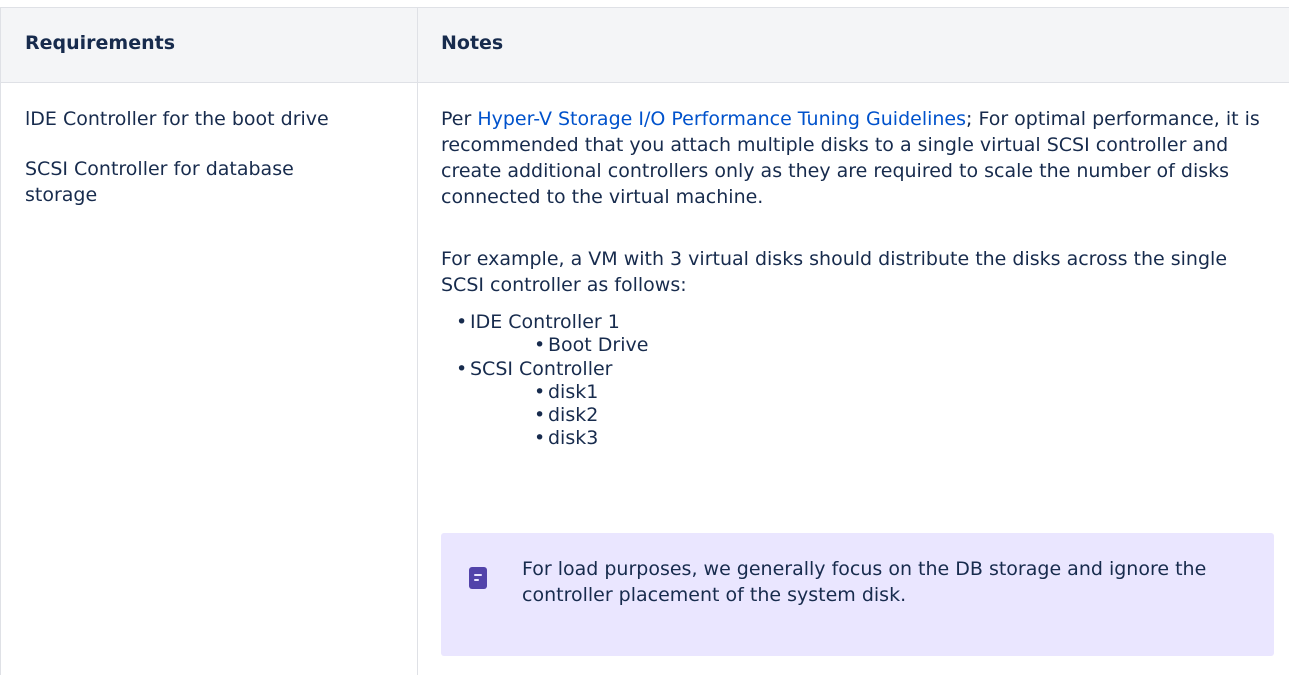 The height and width of the screenshot is (675, 1289). I want to click on list-item-ide-controller: • IDE Controller 1, so click(538, 322).